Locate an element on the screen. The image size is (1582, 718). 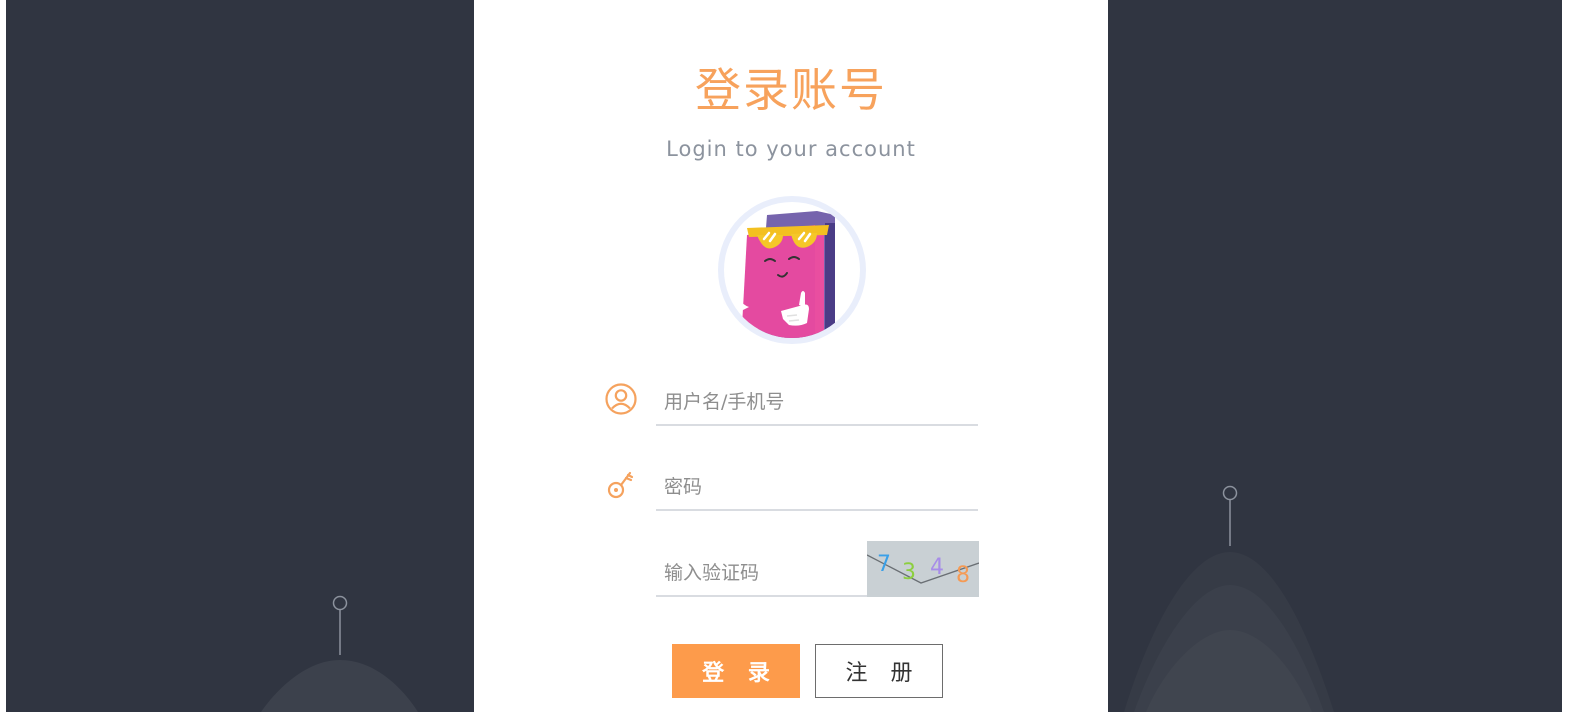
password-input is located at coordinates (817, 488).